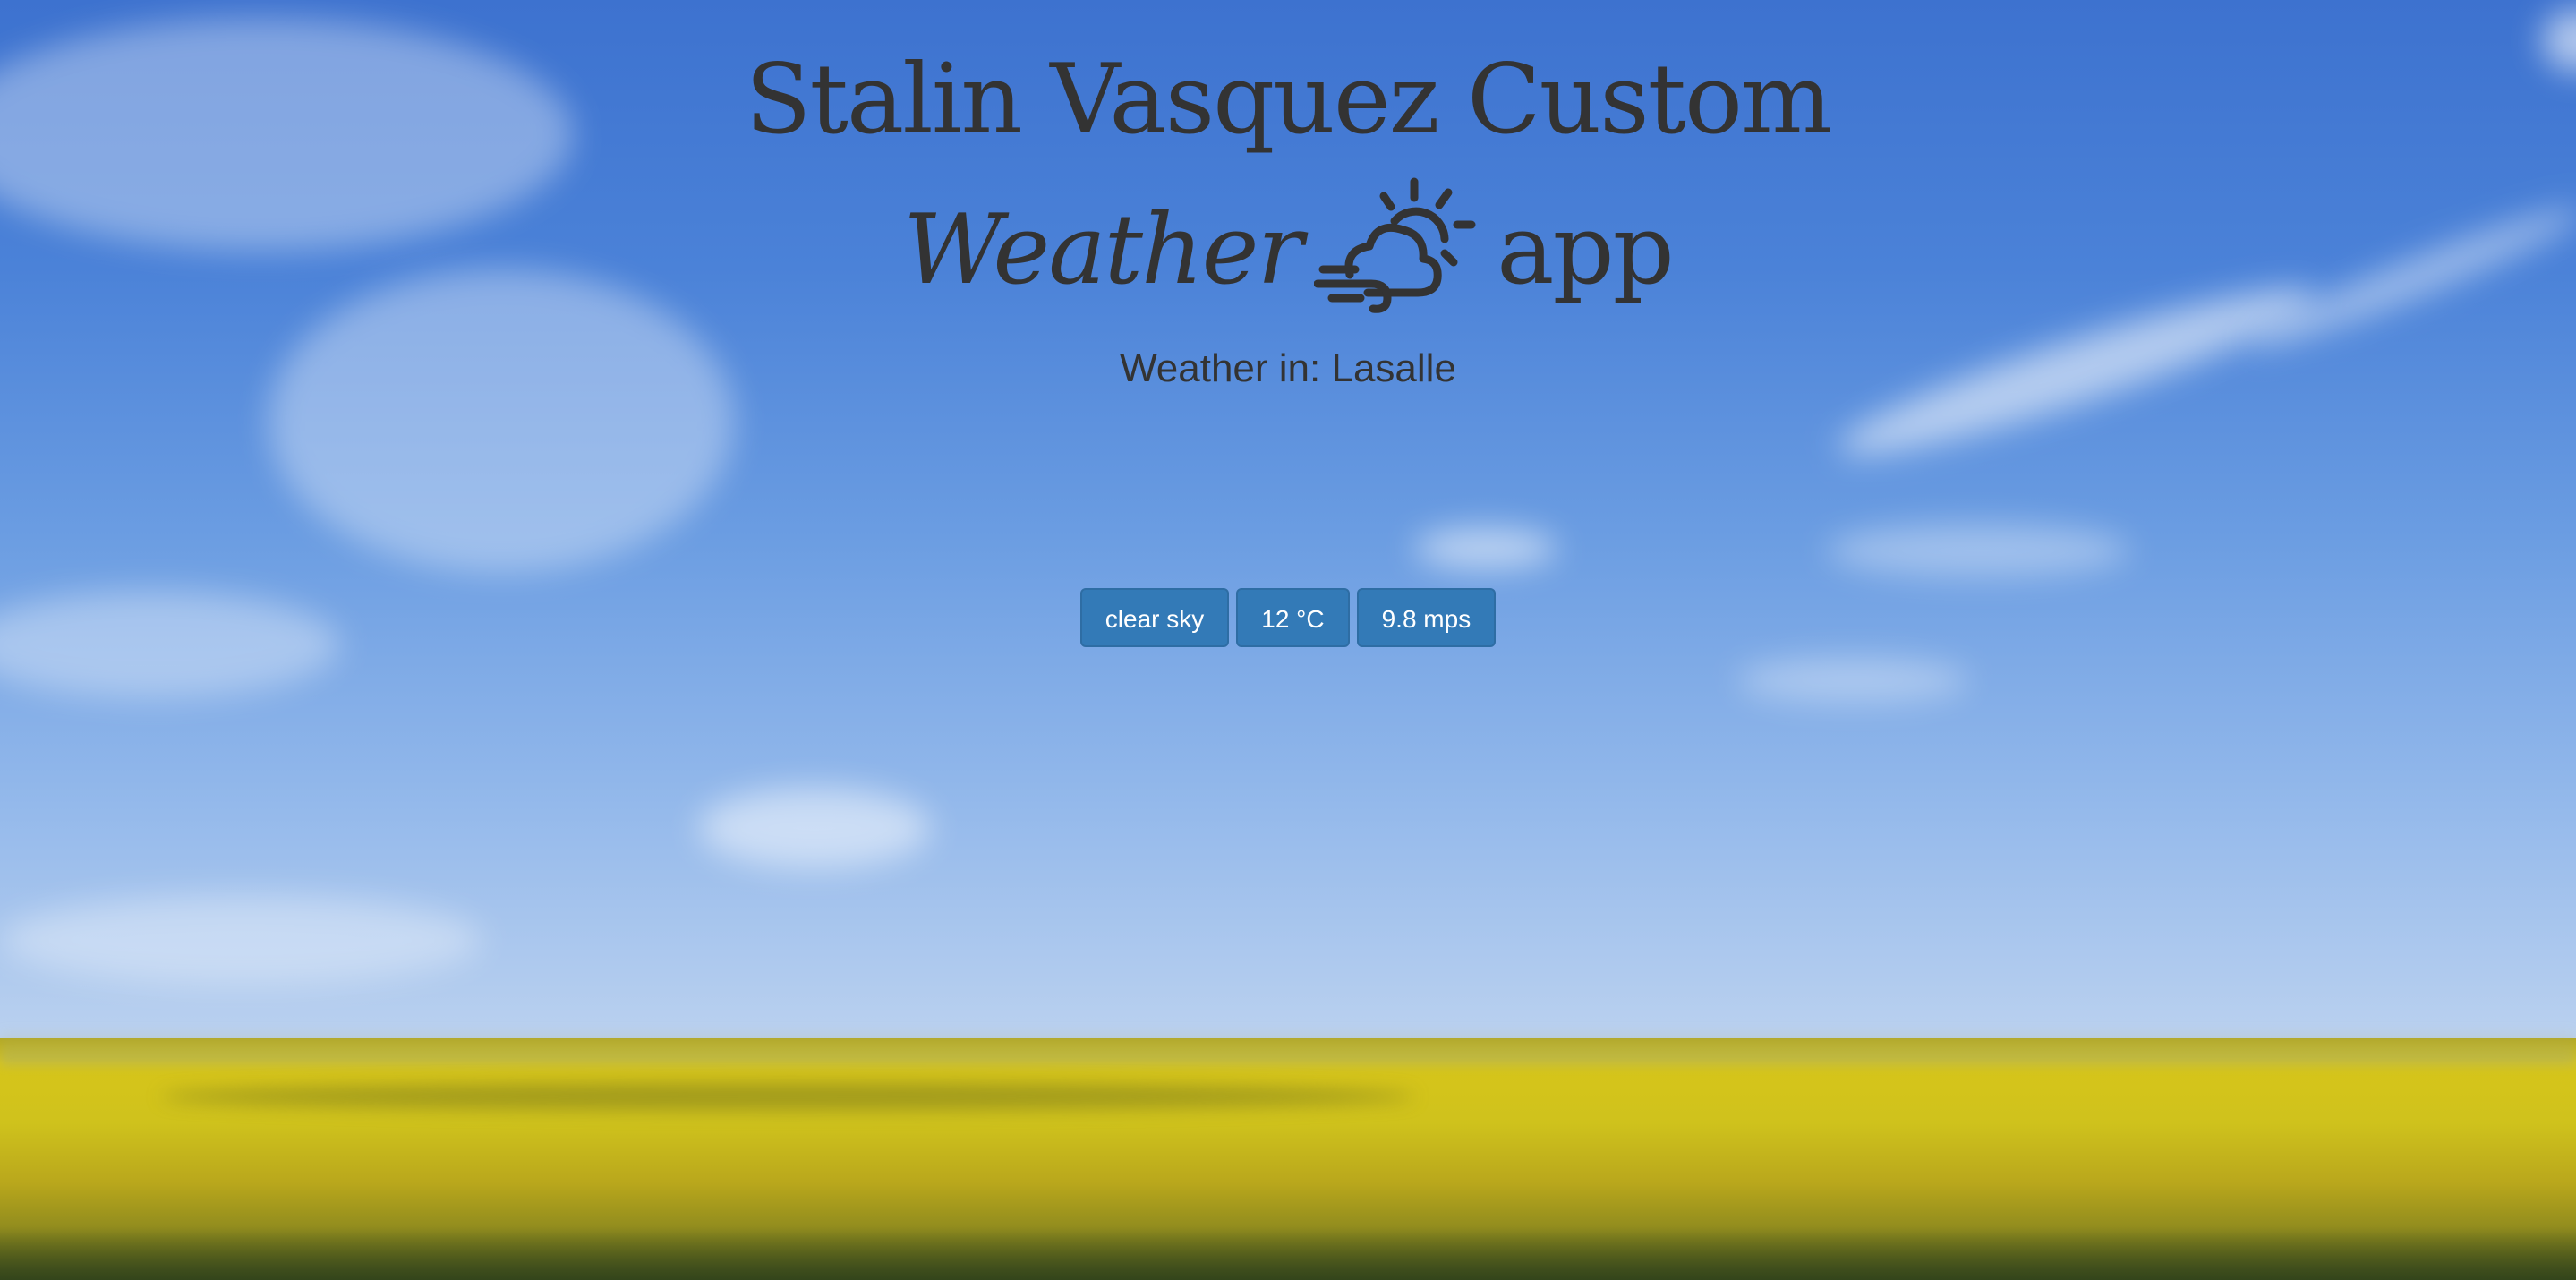 The height and width of the screenshot is (1280, 2576). I want to click on description-badge: clear sky, so click(1154, 617).